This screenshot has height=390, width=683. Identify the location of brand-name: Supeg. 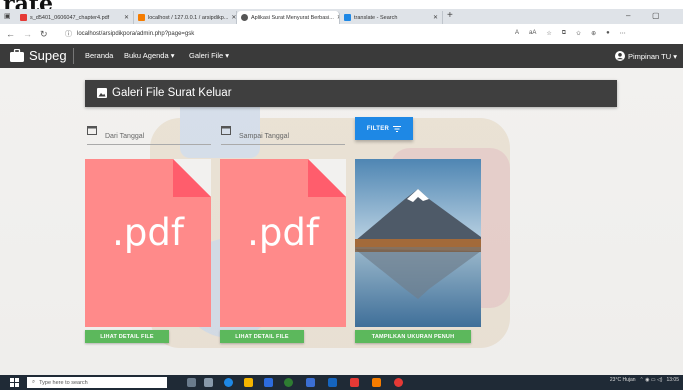
(48, 55).